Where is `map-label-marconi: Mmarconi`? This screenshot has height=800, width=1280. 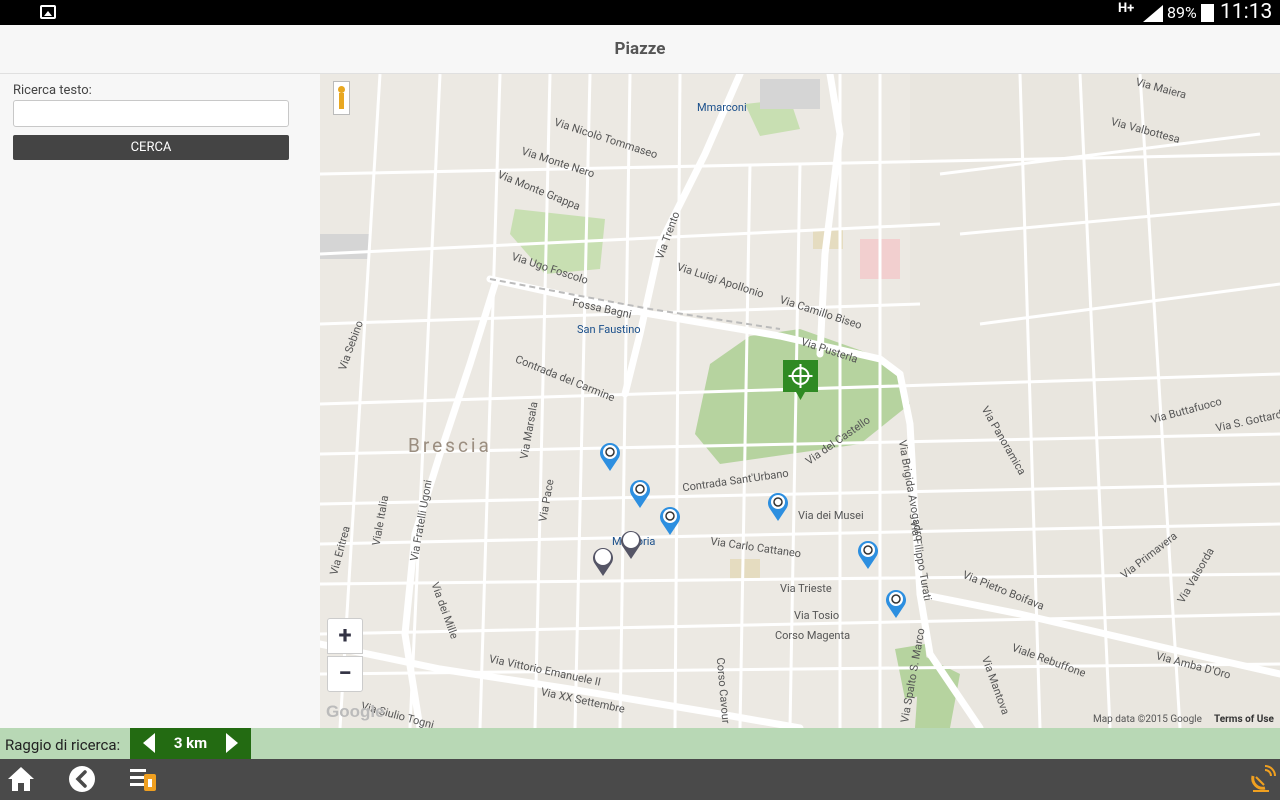 map-label-marconi: Mmarconi is located at coordinates (722, 107).